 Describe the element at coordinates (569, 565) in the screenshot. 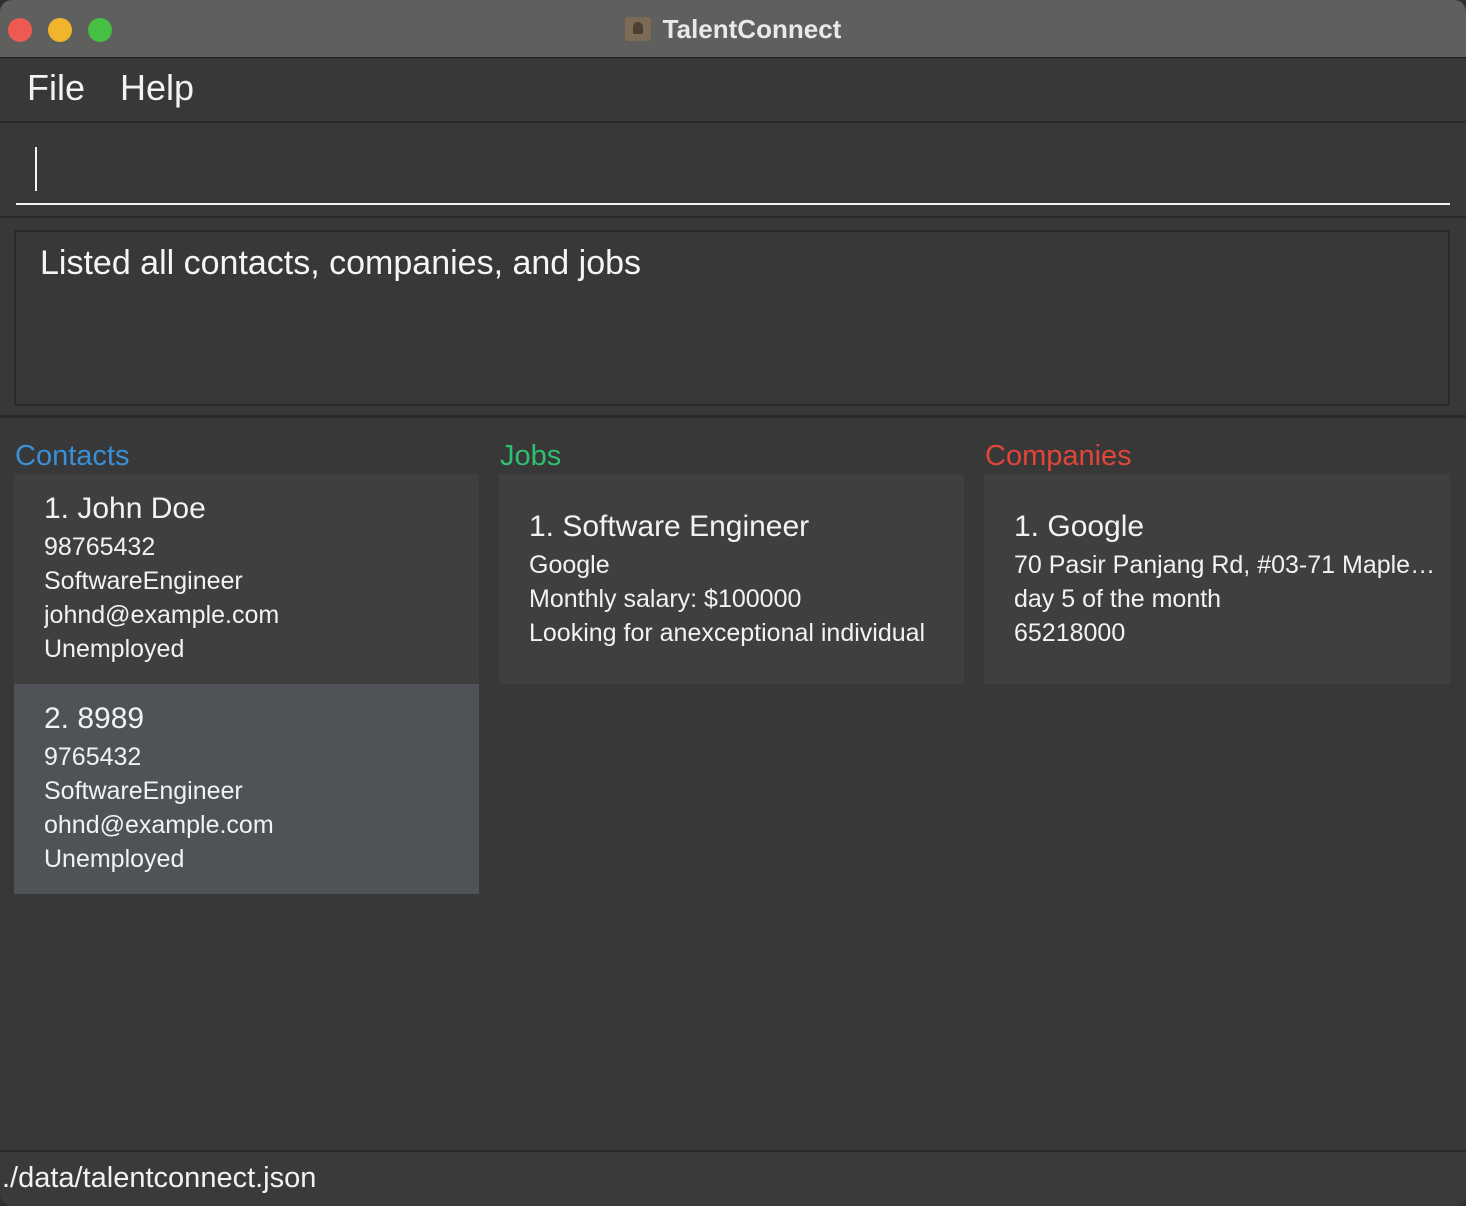

I see `job-company: Google` at that location.